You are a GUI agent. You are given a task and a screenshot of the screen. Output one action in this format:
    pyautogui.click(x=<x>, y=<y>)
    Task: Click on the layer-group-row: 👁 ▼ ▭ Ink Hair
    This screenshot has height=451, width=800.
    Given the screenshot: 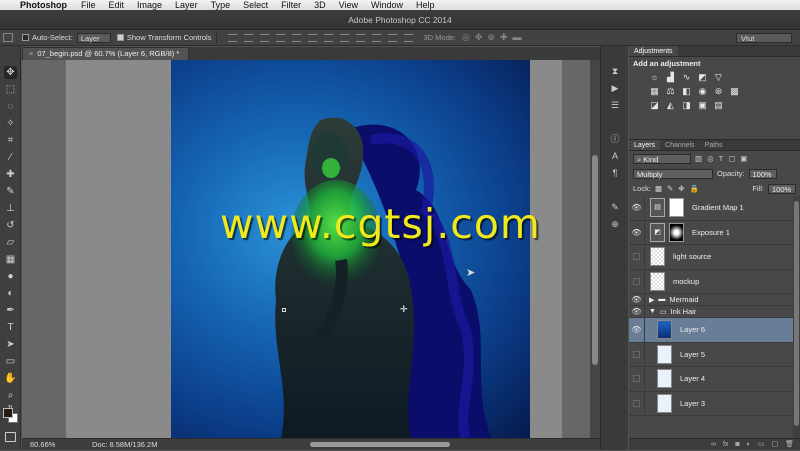 What is the action you would take?
    pyautogui.click(x=714, y=312)
    